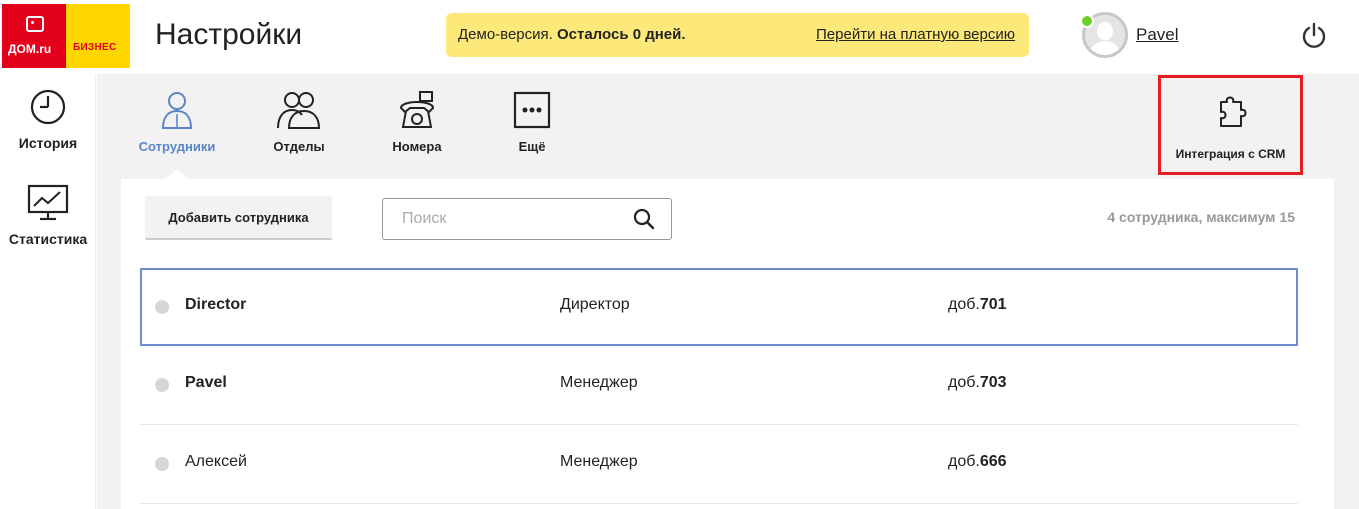 This screenshot has height=509, width=1359. What do you see at coordinates (48, 107) in the screenshot?
I see `clock-icon` at bounding box center [48, 107].